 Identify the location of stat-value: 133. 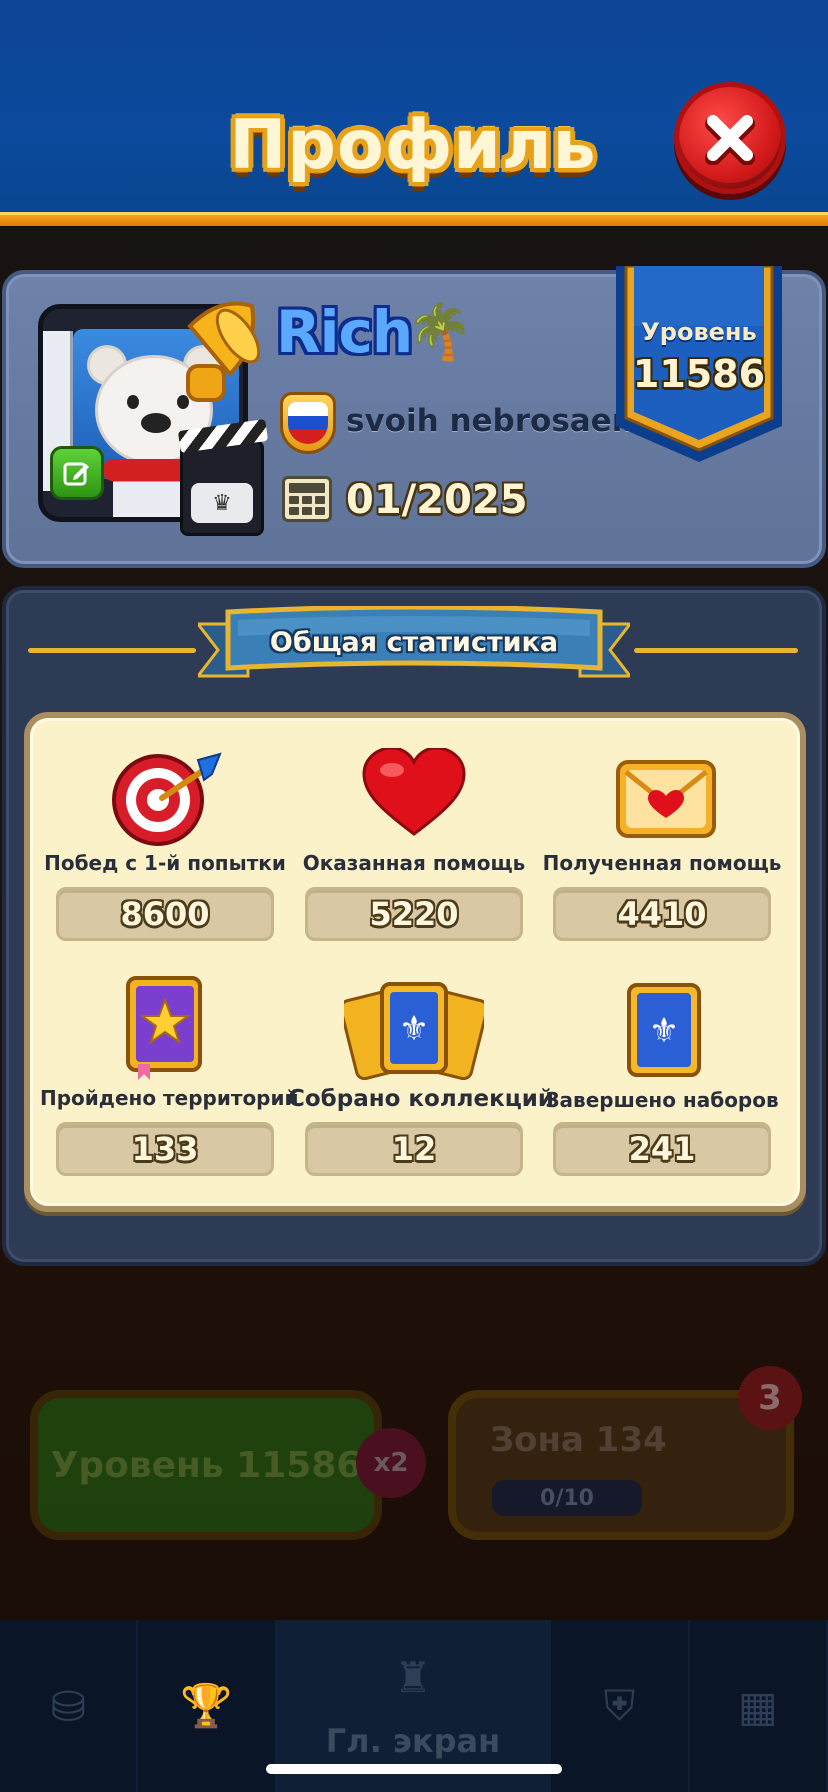
(165, 1149).